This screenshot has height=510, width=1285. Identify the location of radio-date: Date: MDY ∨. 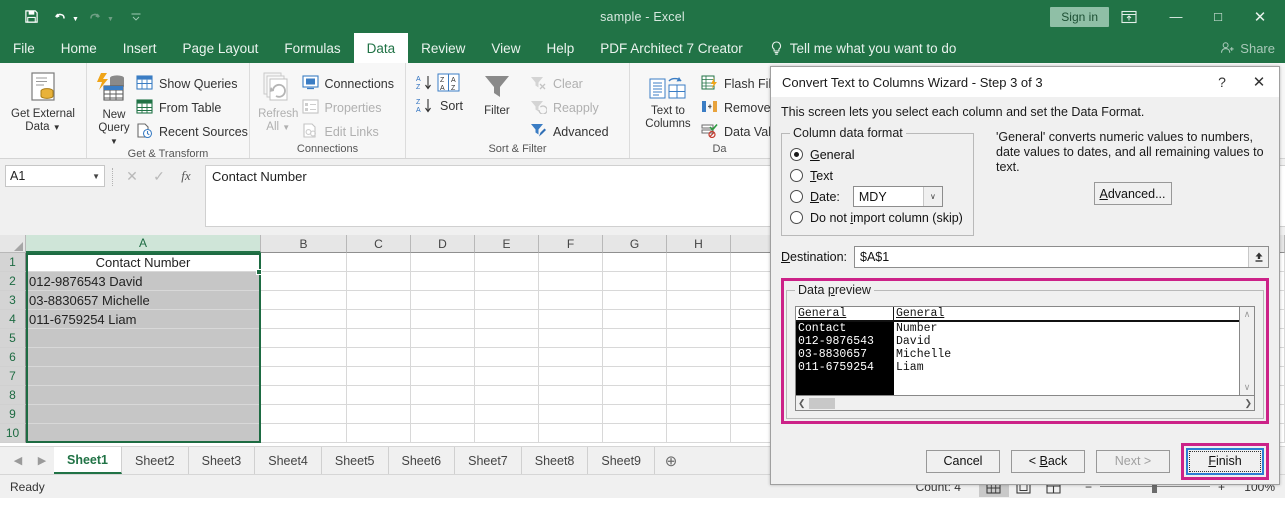
(877, 196).